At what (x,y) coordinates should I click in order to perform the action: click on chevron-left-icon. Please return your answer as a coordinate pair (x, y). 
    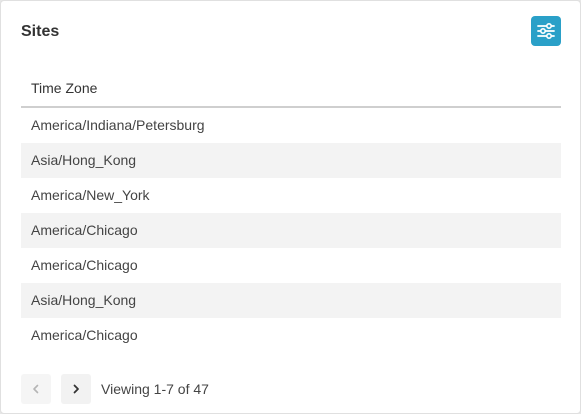
    Looking at the image, I should click on (36, 389).